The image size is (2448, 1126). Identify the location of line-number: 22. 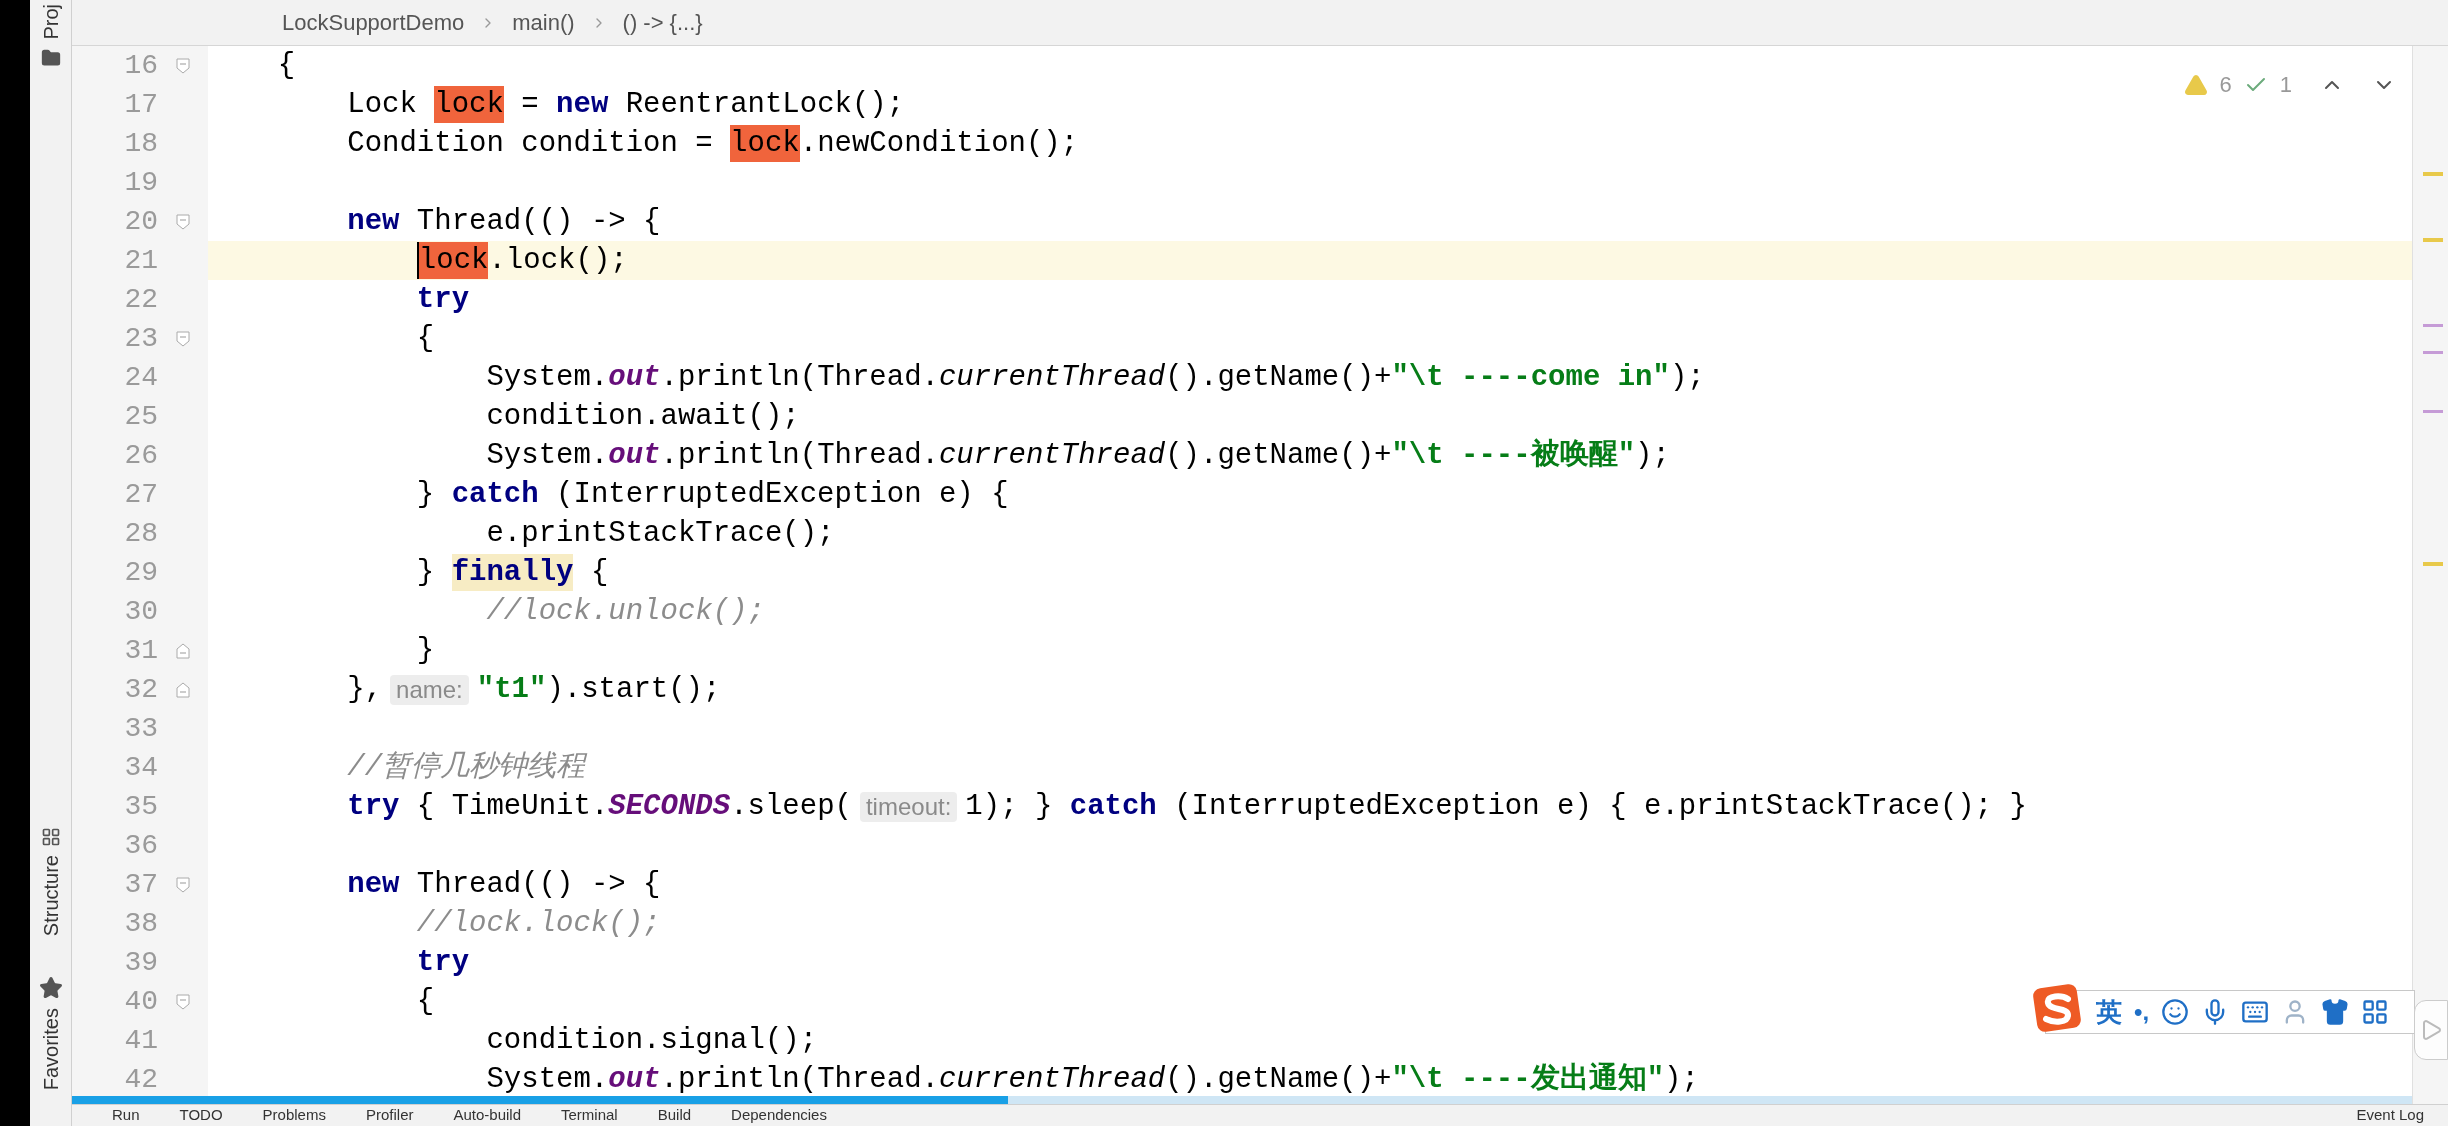
(140, 299).